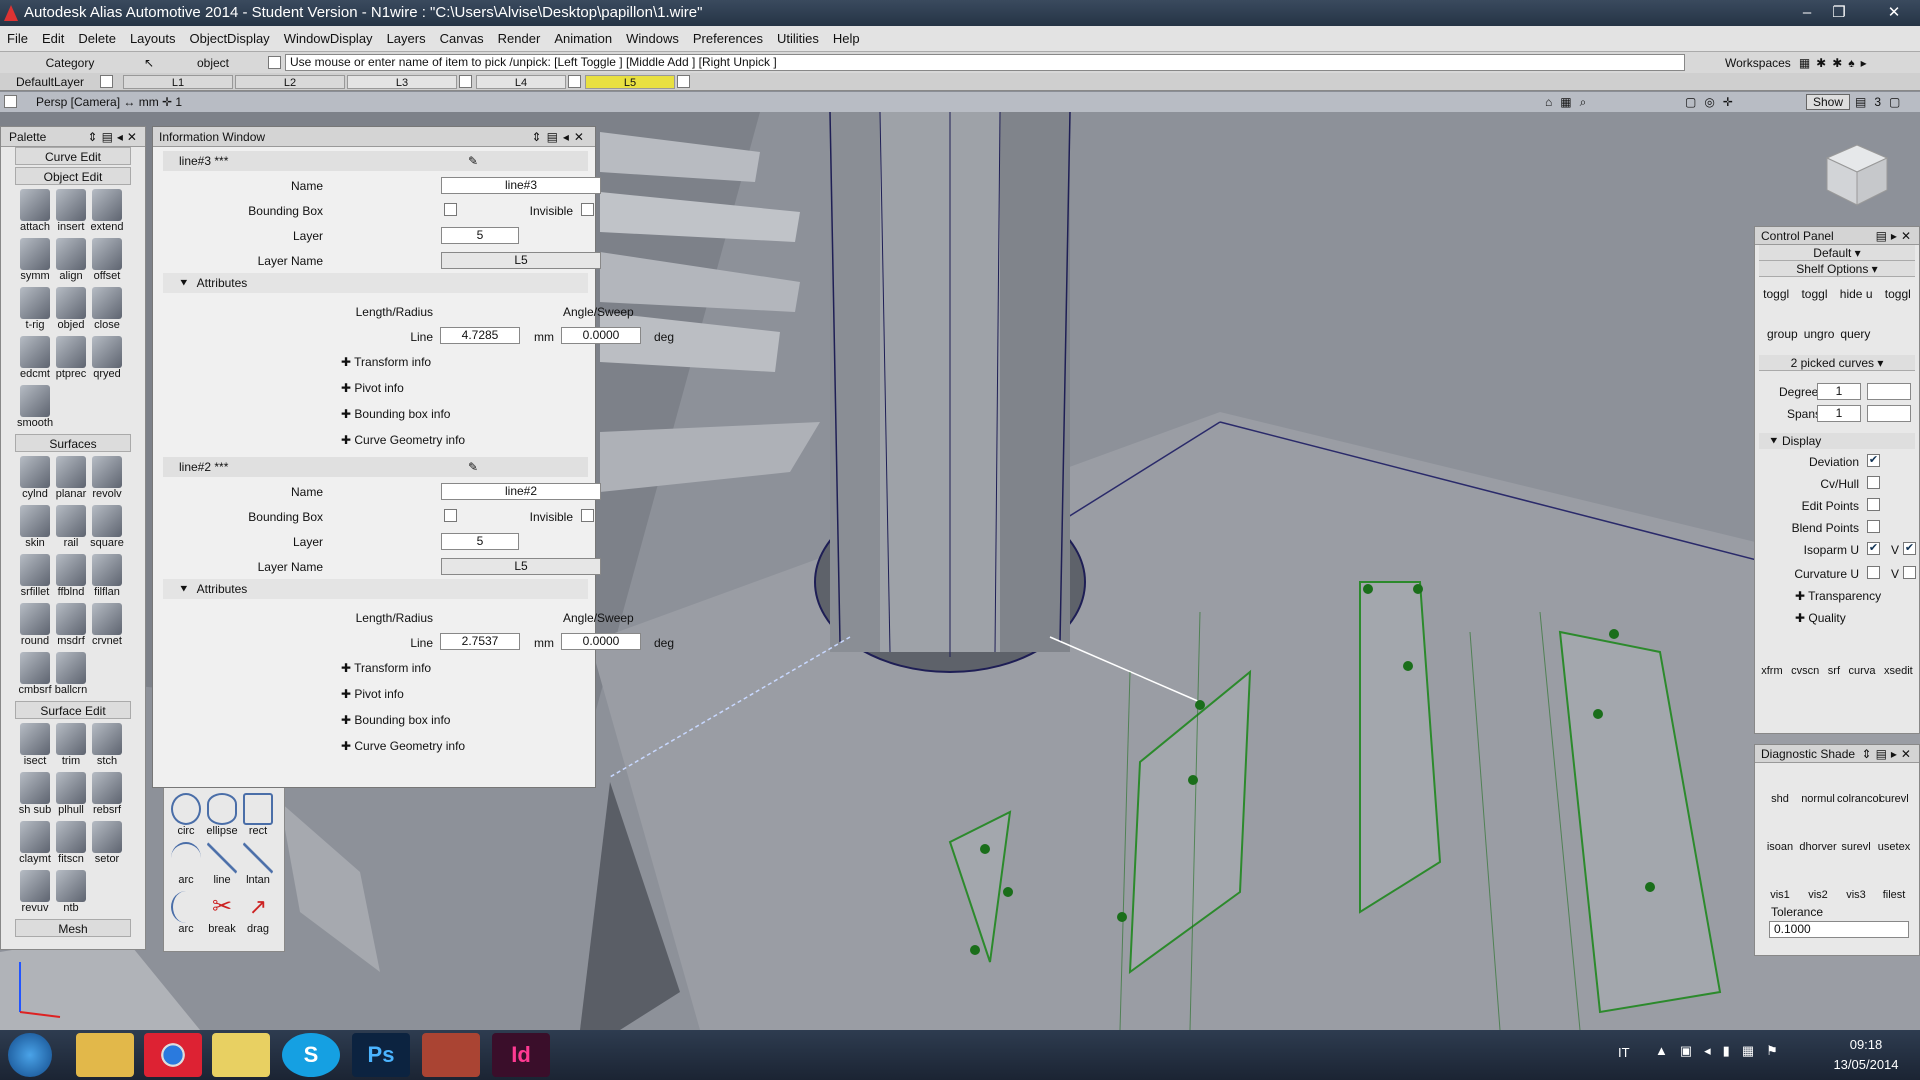 The width and height of the screenshot is (1920, 1080). What do you see at coordinates (107, 309) in the screenshot?
I see `tool-close: close` at bounding box center [107, 309].